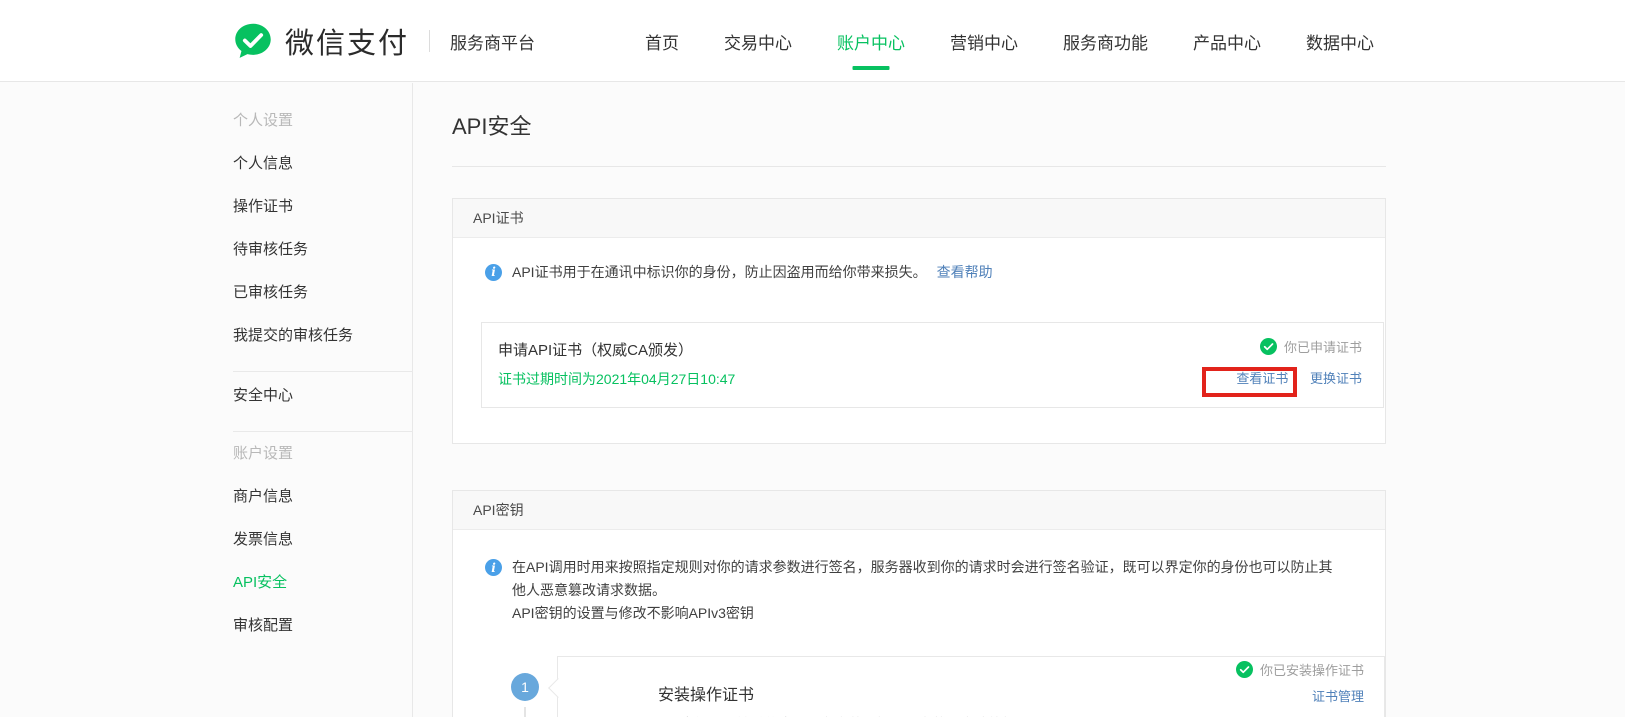 The image size is (1625, 717). I want to click on step-1-actions: 你已安装操作证书 证书管理, so click(1299, 683).